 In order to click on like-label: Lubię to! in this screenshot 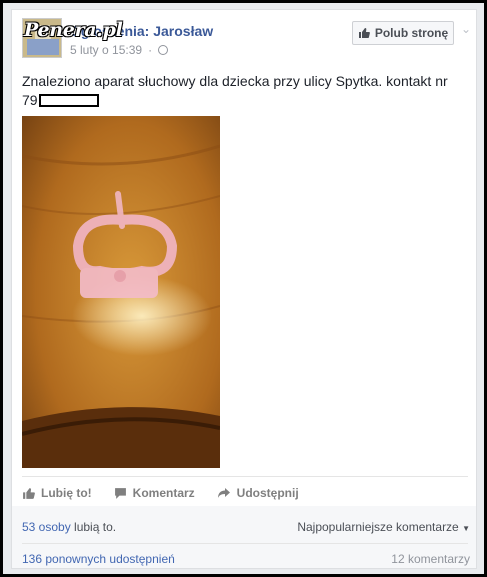, I will do `click(66, 493)`.